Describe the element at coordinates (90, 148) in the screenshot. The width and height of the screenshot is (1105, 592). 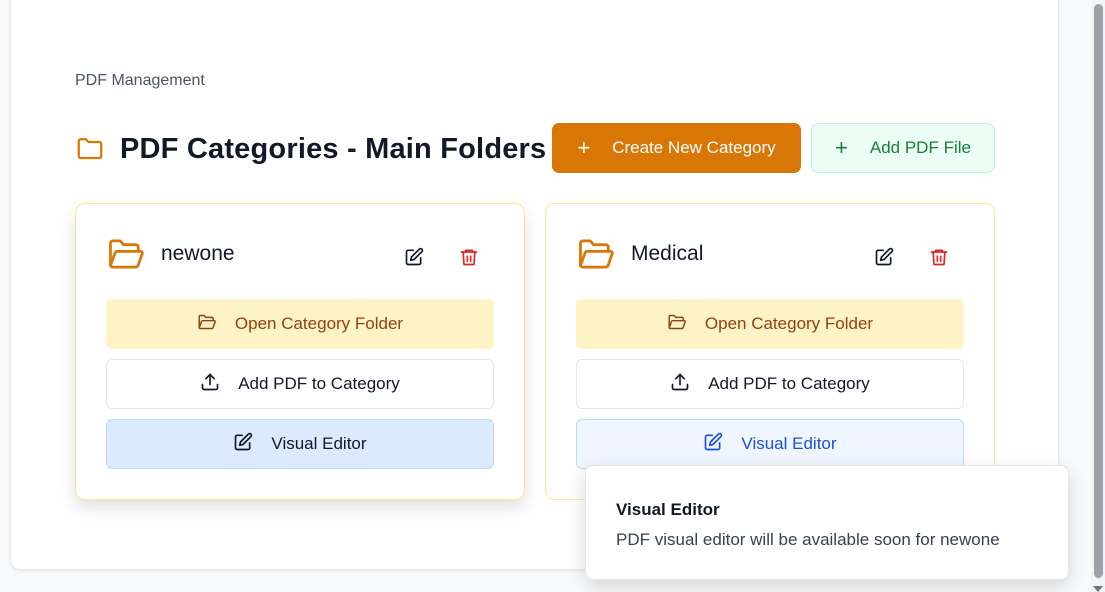
I see `folder-icon` at that location.